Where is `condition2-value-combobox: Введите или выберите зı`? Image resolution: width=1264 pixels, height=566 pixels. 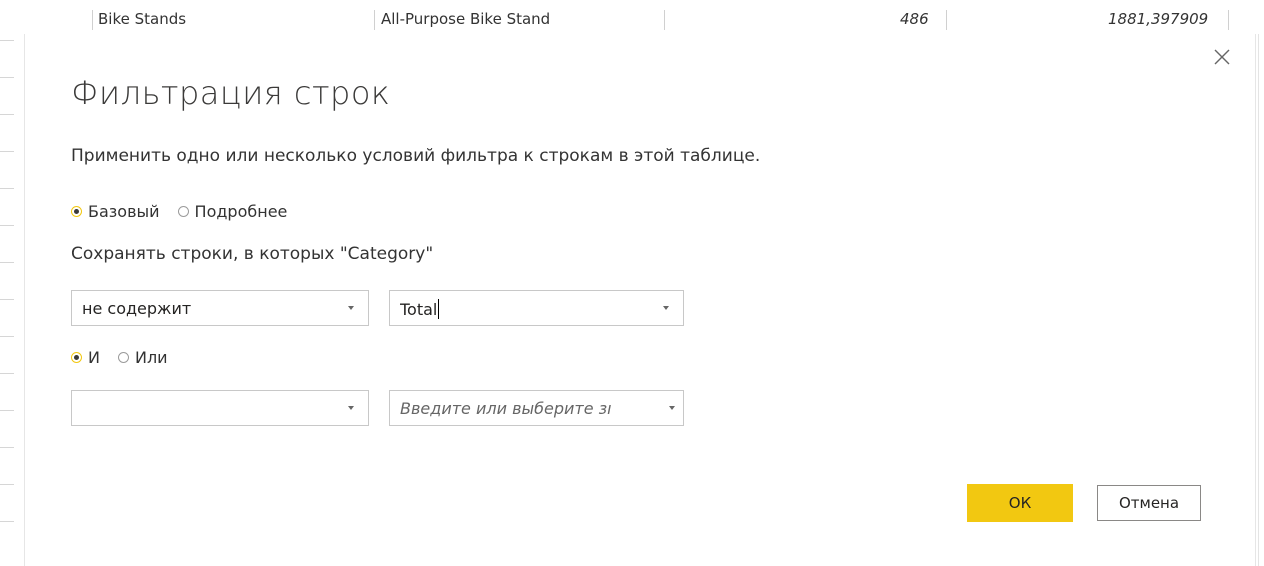
condition2-value-combobox: Введите или выберите зı is located at coordinates (536, 408).